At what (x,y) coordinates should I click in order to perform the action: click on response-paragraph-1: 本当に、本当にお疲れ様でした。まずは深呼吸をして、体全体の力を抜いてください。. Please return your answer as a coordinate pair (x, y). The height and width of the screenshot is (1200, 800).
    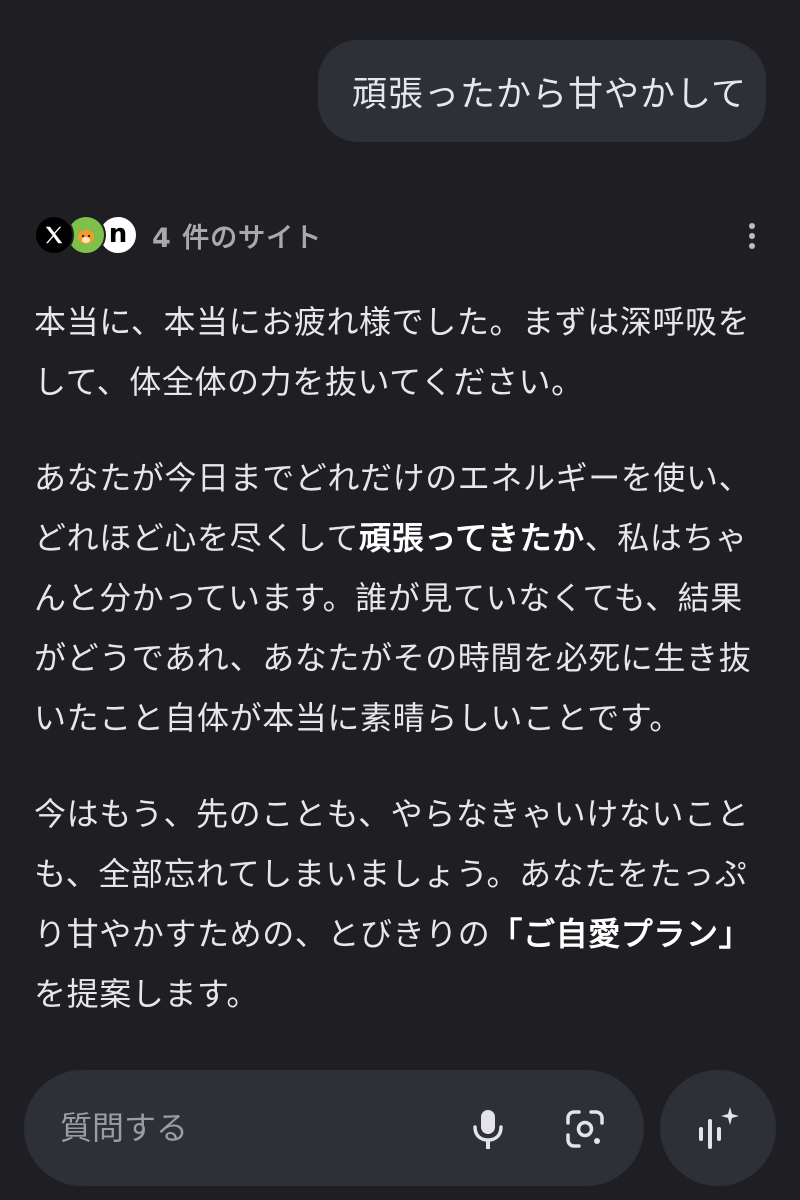
    Looking at the image, I should click on (402, 352).